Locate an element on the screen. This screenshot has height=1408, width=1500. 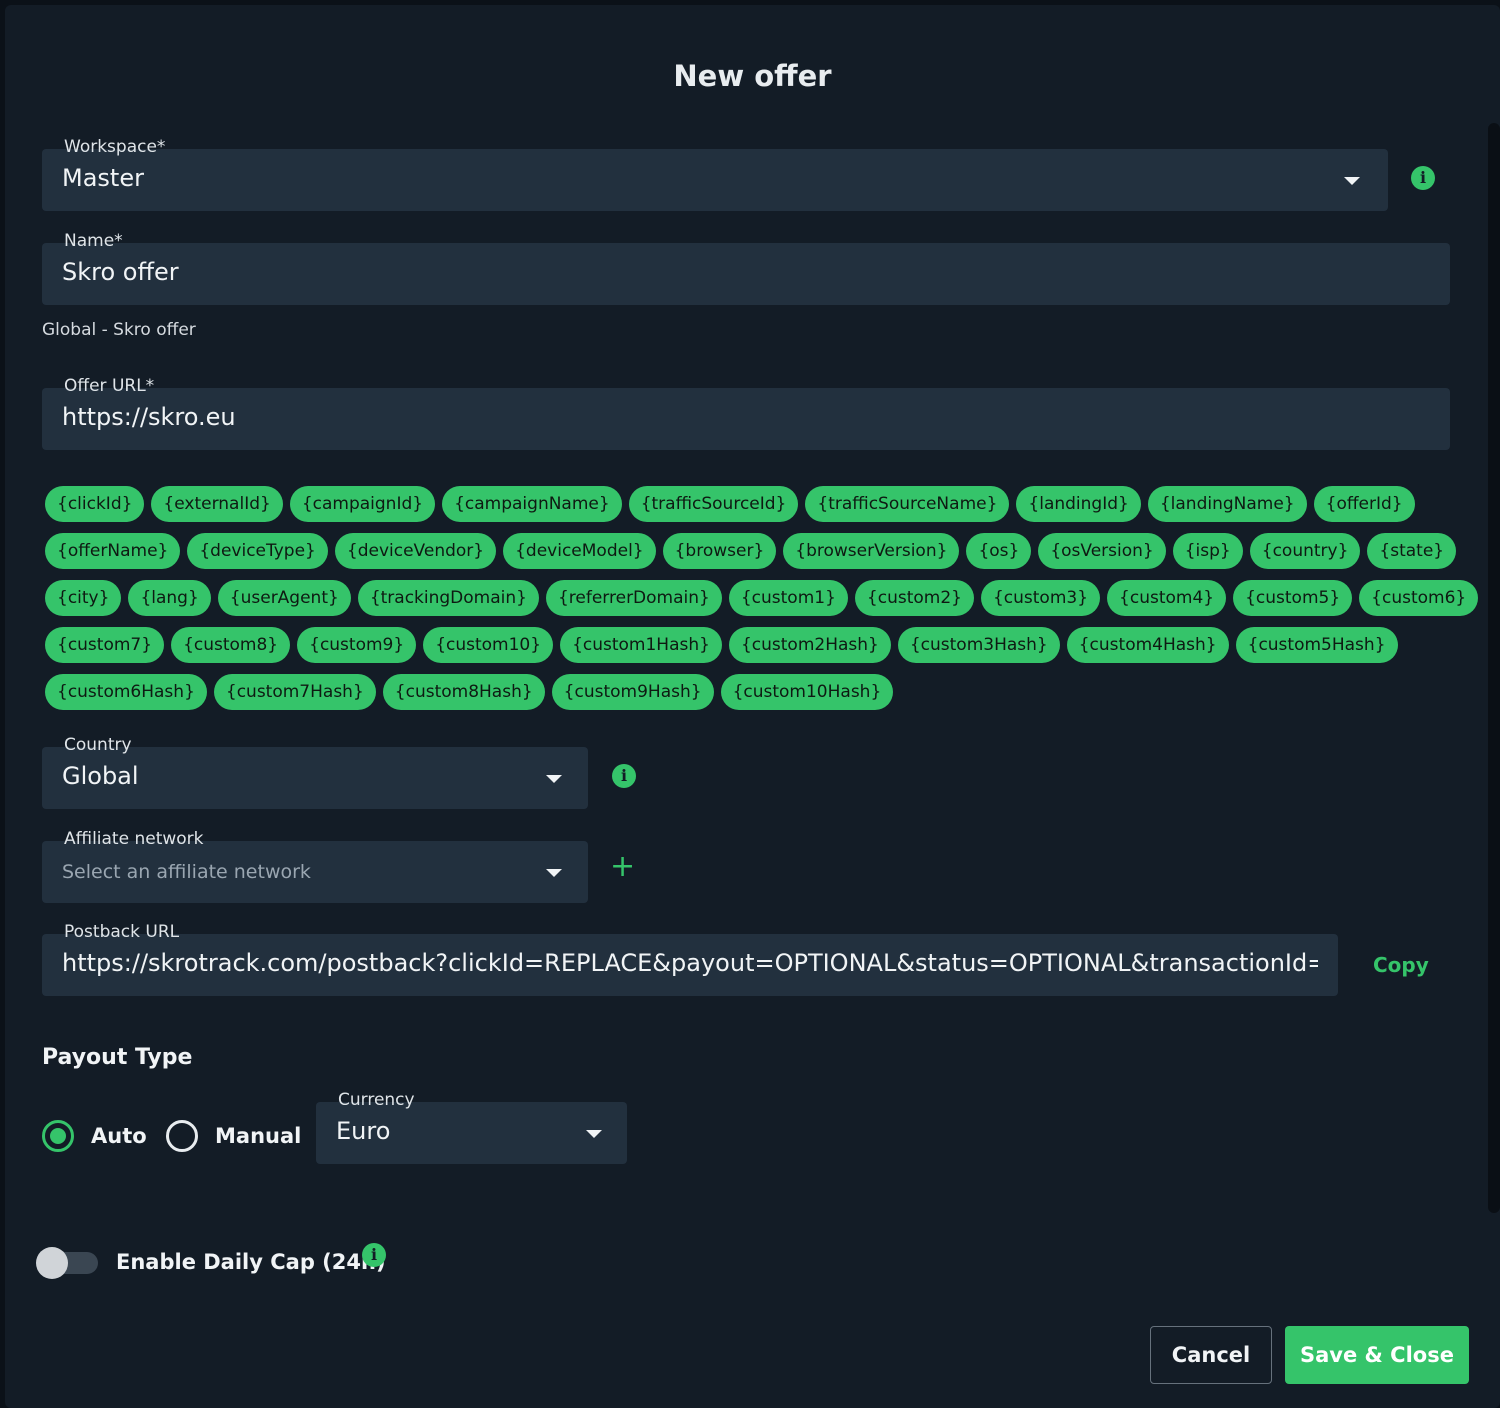
payout-auto-label: Auto is located at coordinates (119, 1136).